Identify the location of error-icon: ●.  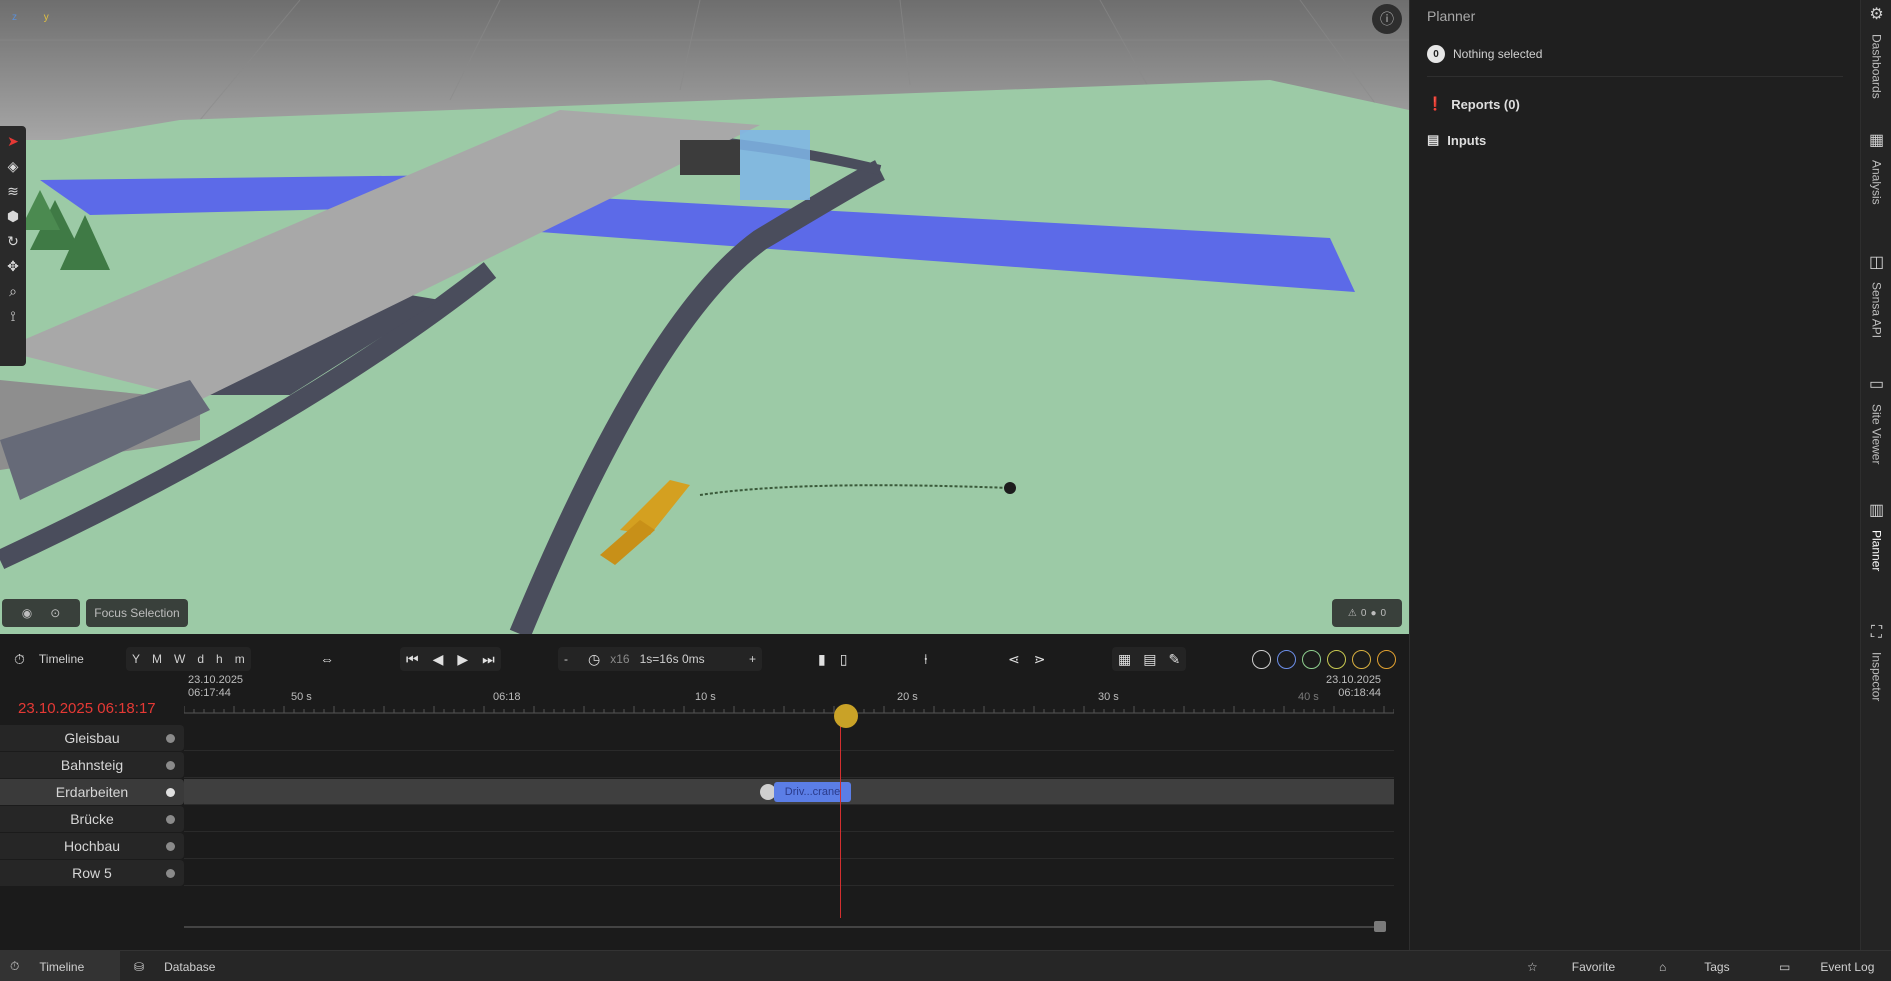
(1373, 613).